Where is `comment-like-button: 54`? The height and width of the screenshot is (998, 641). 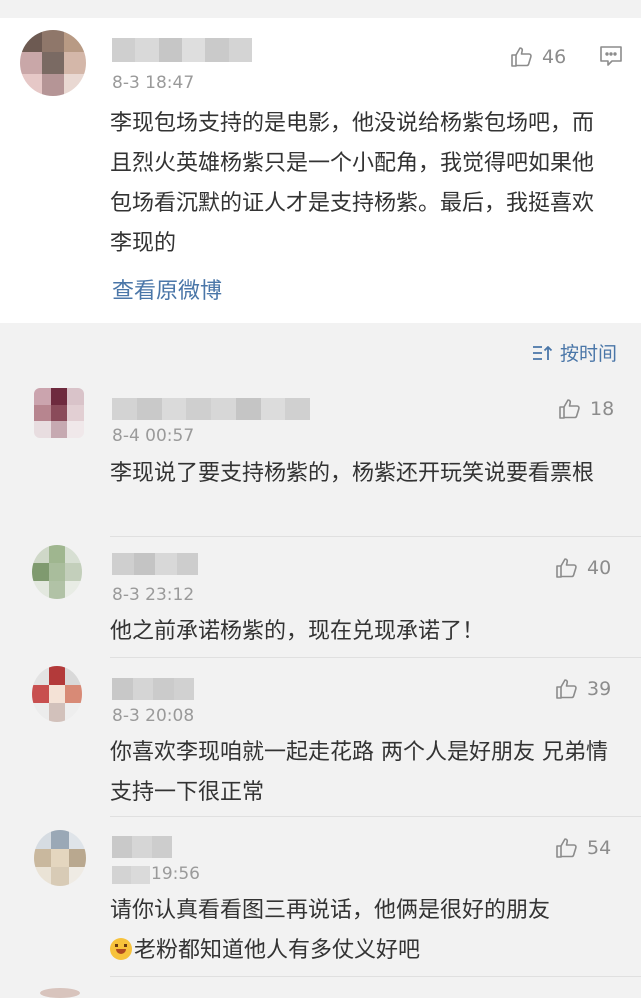
comment-like-button: 54 is located at coordinates (583, 848).